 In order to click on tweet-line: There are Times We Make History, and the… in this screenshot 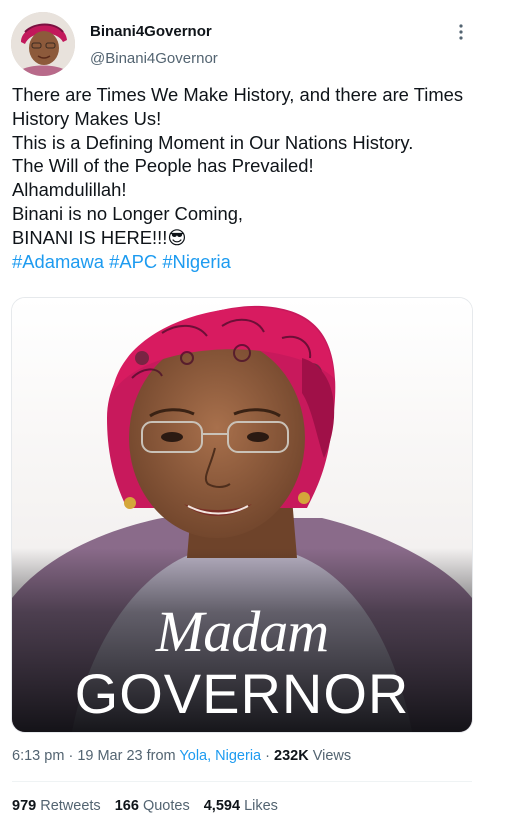, I will do `click(238, 94)`.